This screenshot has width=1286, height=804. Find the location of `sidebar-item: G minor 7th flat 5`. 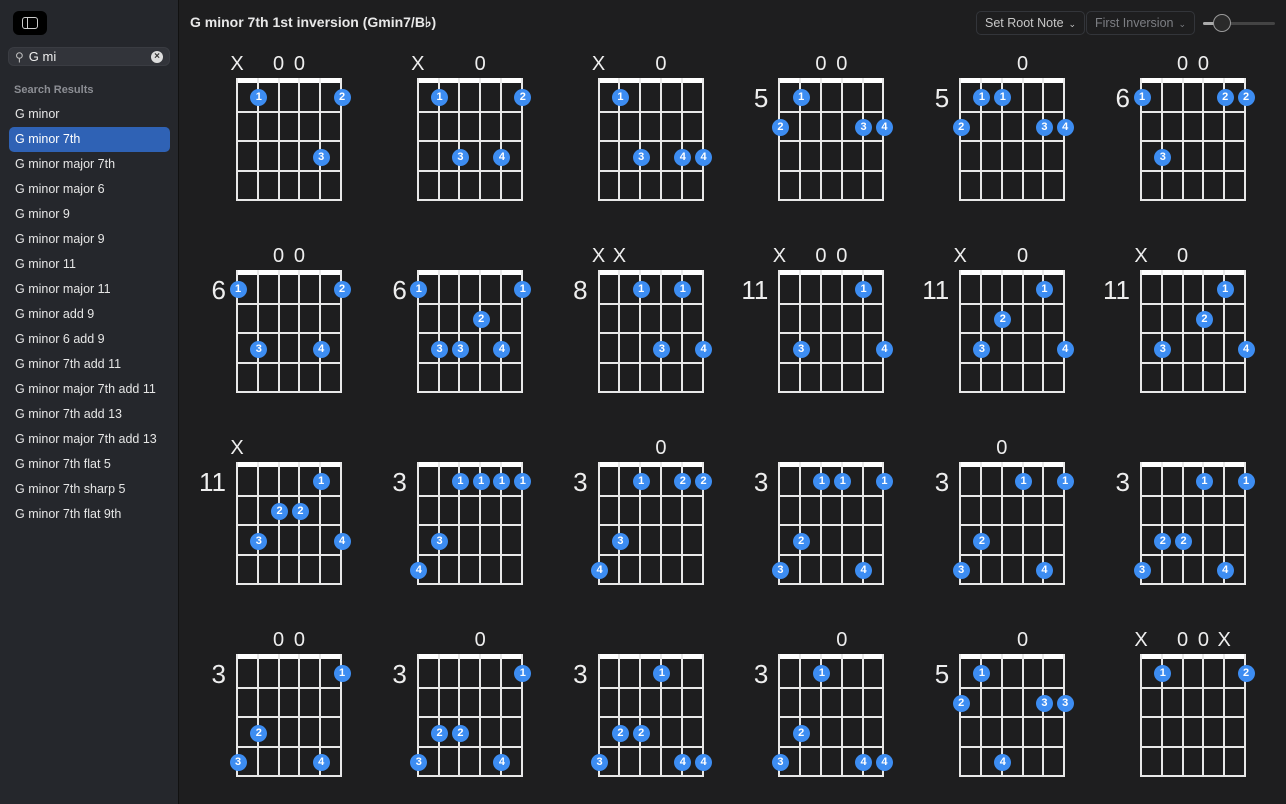

sidebar-item: G minor 7th flat 5 is located at coordinates (89, 464).